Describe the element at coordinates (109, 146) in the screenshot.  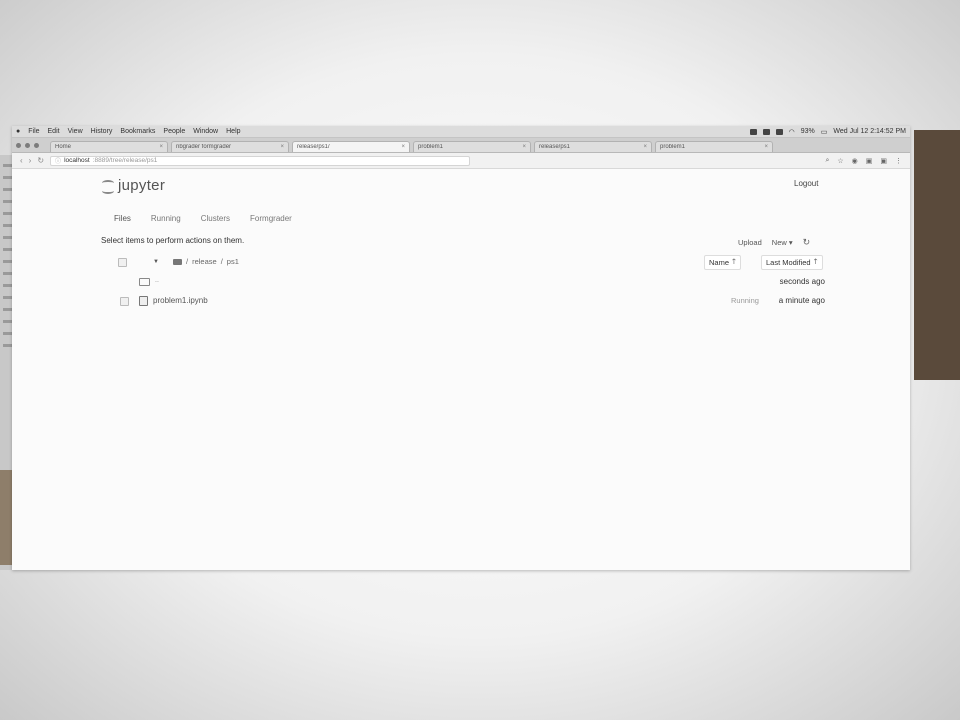
I see `browser-tab: Home ×` at that location.